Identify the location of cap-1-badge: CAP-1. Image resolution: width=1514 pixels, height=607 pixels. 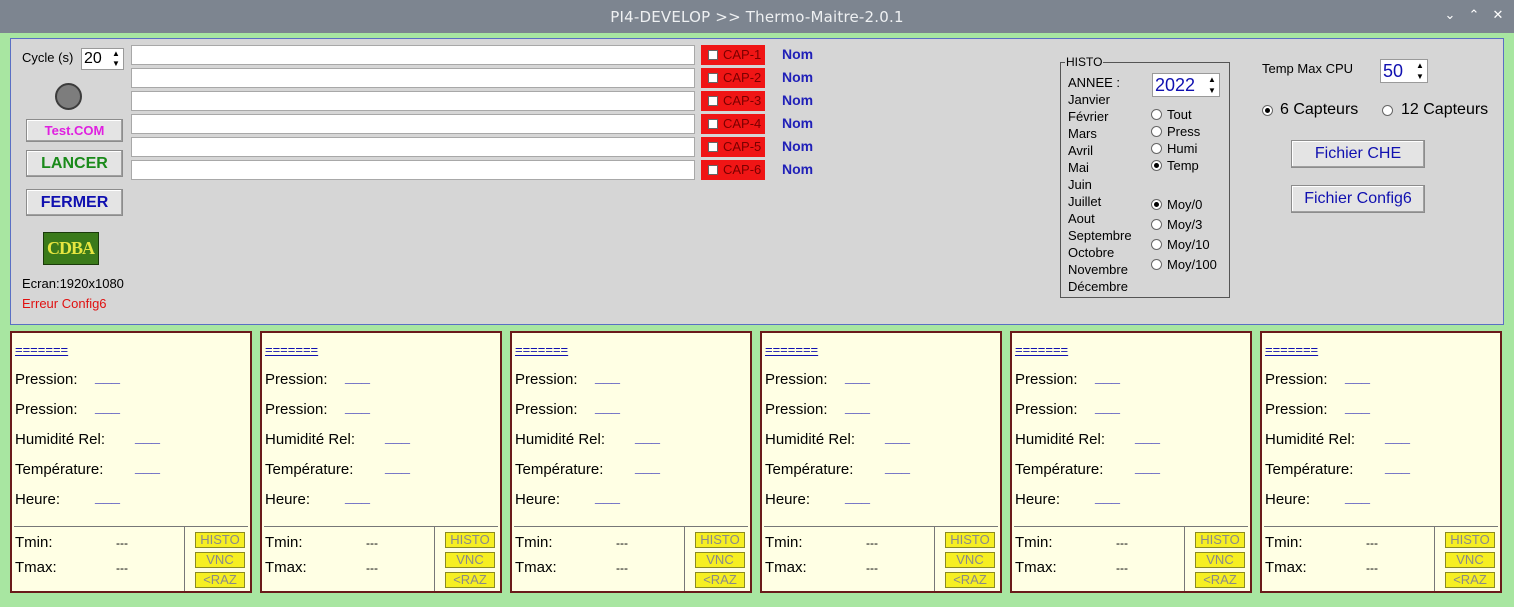
(733, 55).